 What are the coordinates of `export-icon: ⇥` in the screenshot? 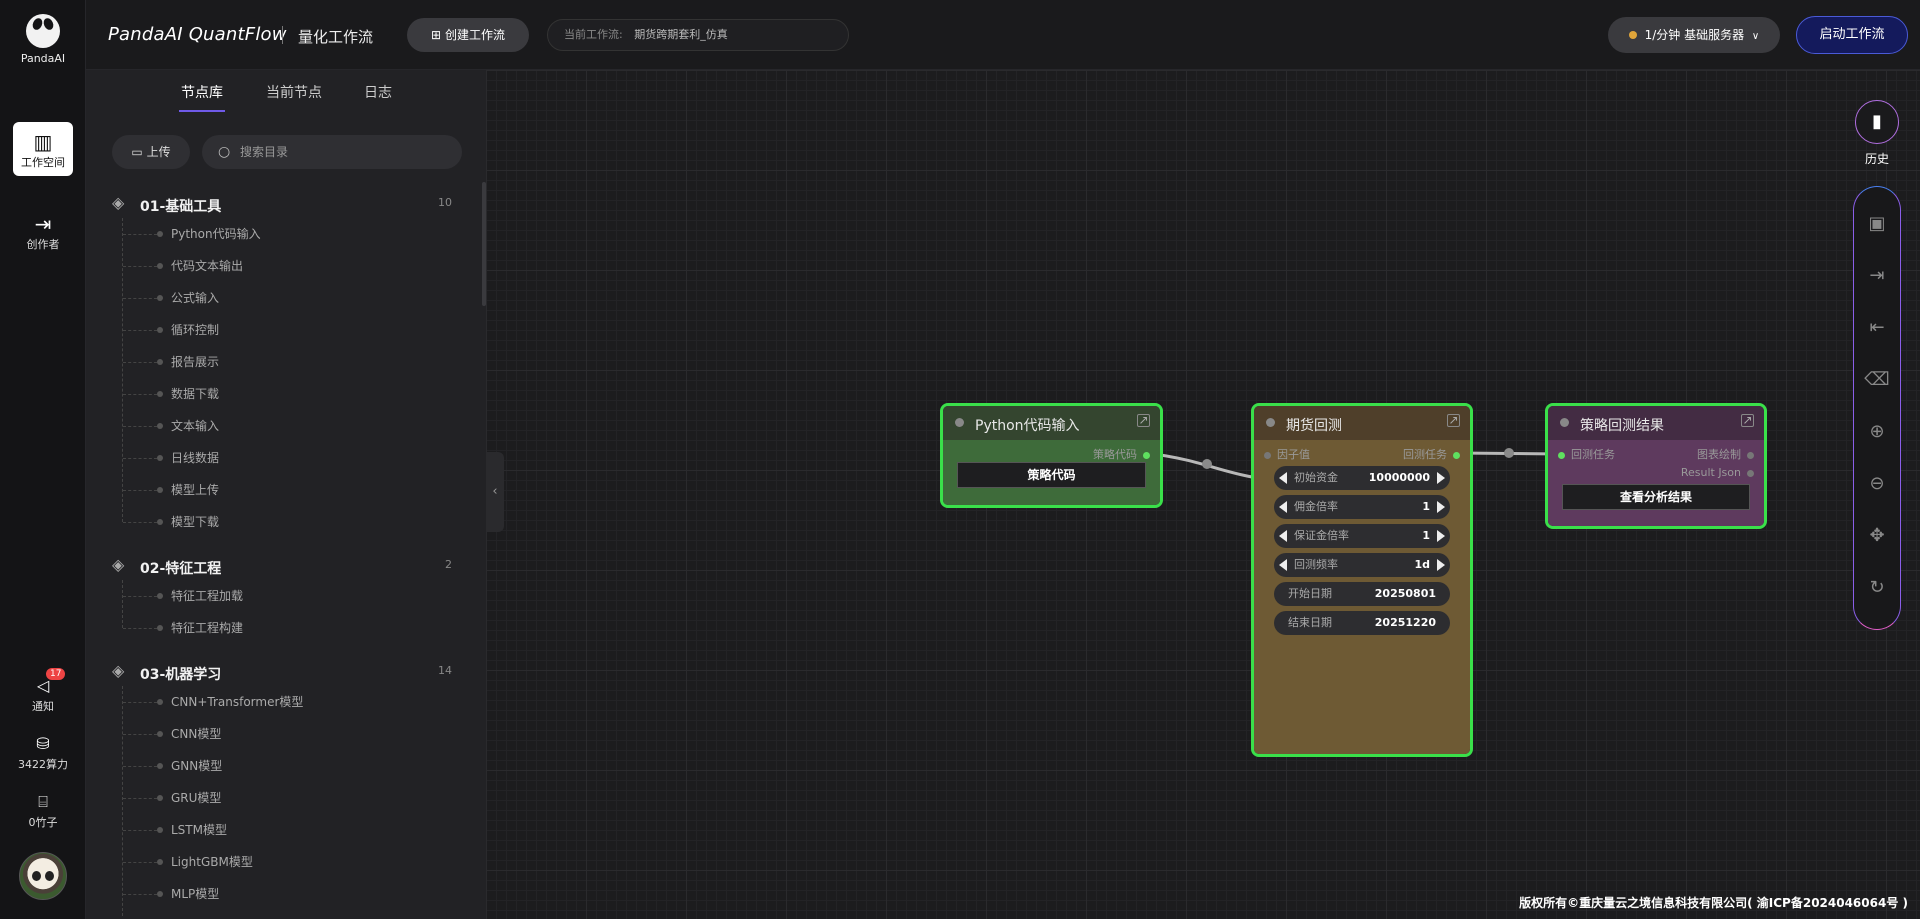 It's located at (1877, 275).